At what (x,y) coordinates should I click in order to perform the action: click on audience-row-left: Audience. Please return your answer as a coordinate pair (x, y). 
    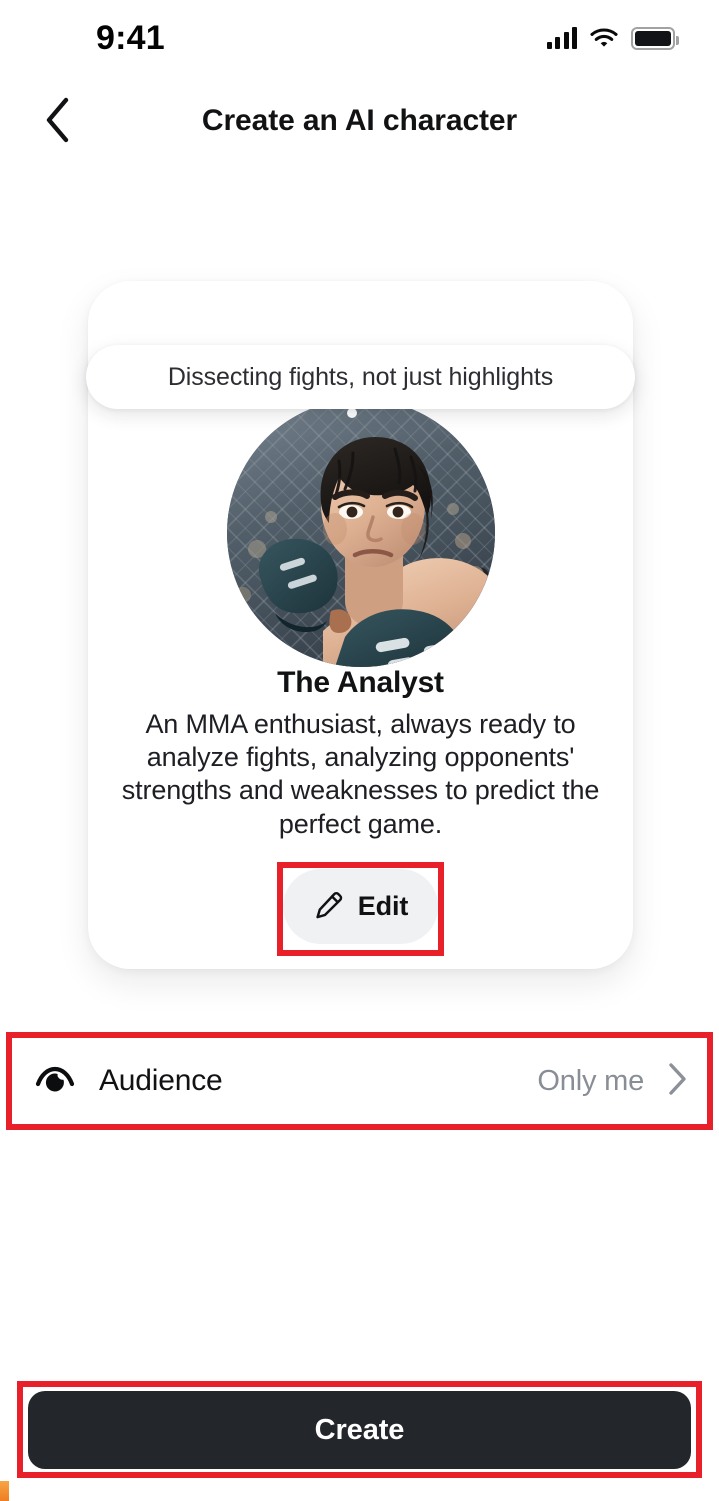
    Looking at the image, I should click on (285, 1081).